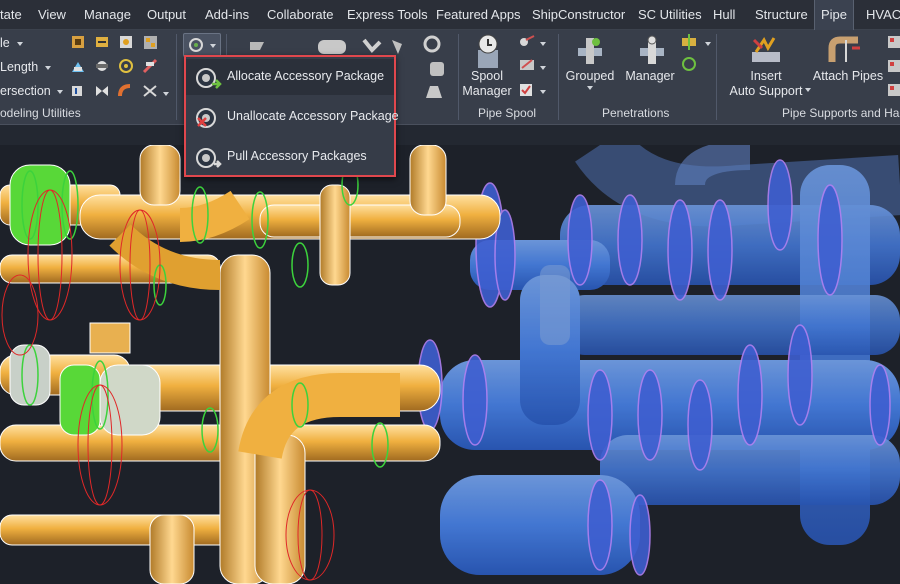  What do you see at coordinates (40, 113) in the screenshot?
I see `panel-label-modeling-utilities: odeling Utilities` at bounding box center [40, 113].